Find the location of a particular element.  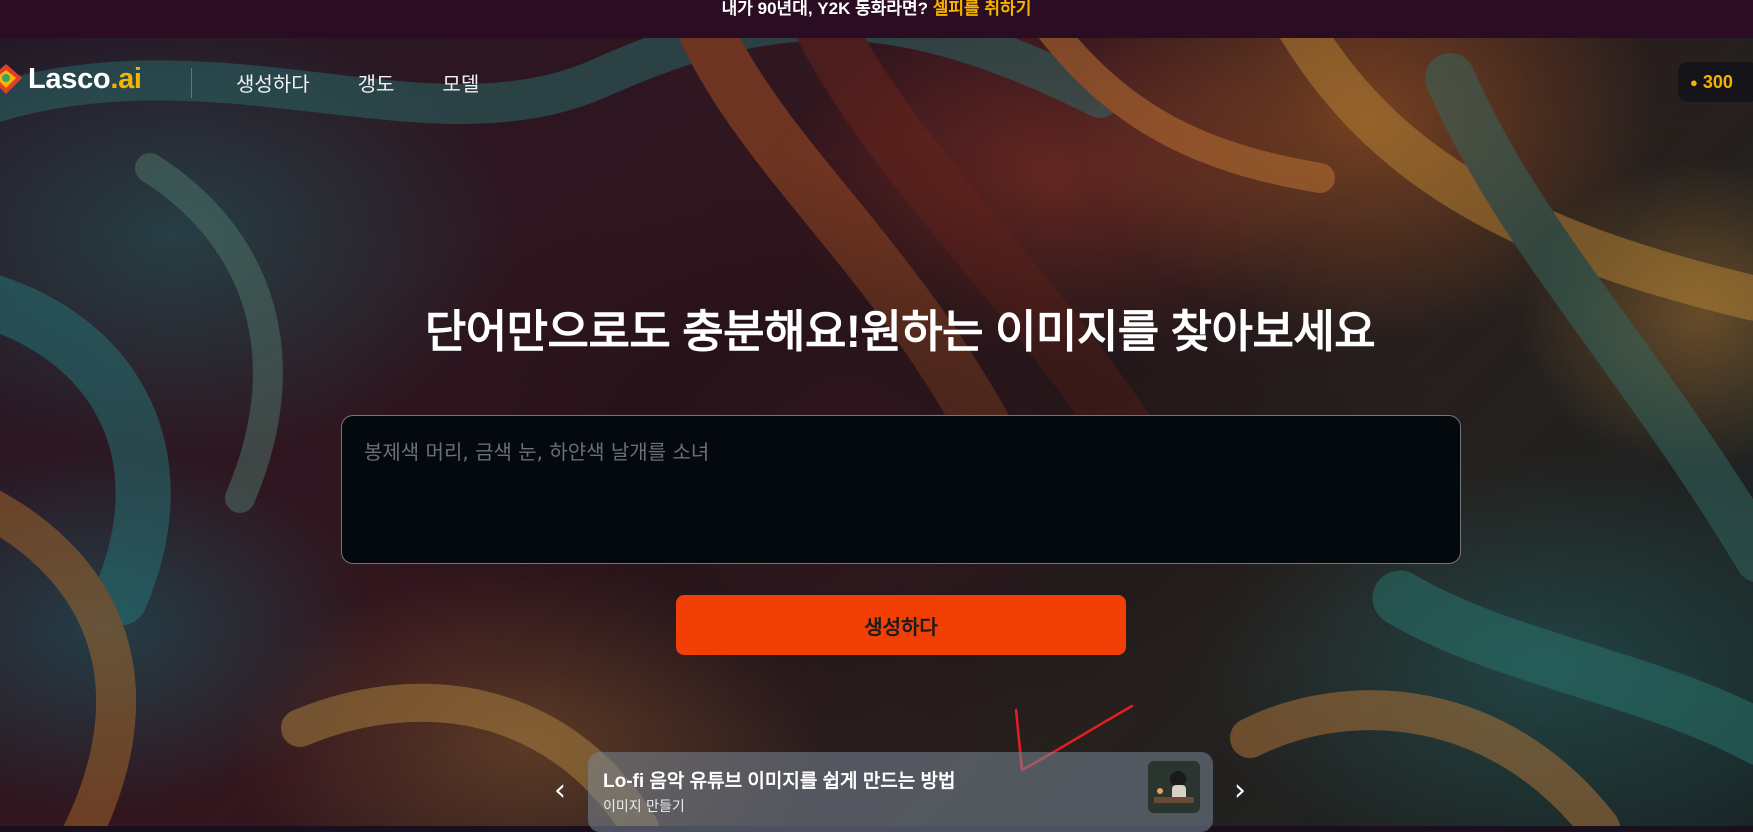

tutorial-card-title: Lo-fi 음악 유튜브 이미지를 쉽게 만드는 방법 is located at coordinates (779, 781).